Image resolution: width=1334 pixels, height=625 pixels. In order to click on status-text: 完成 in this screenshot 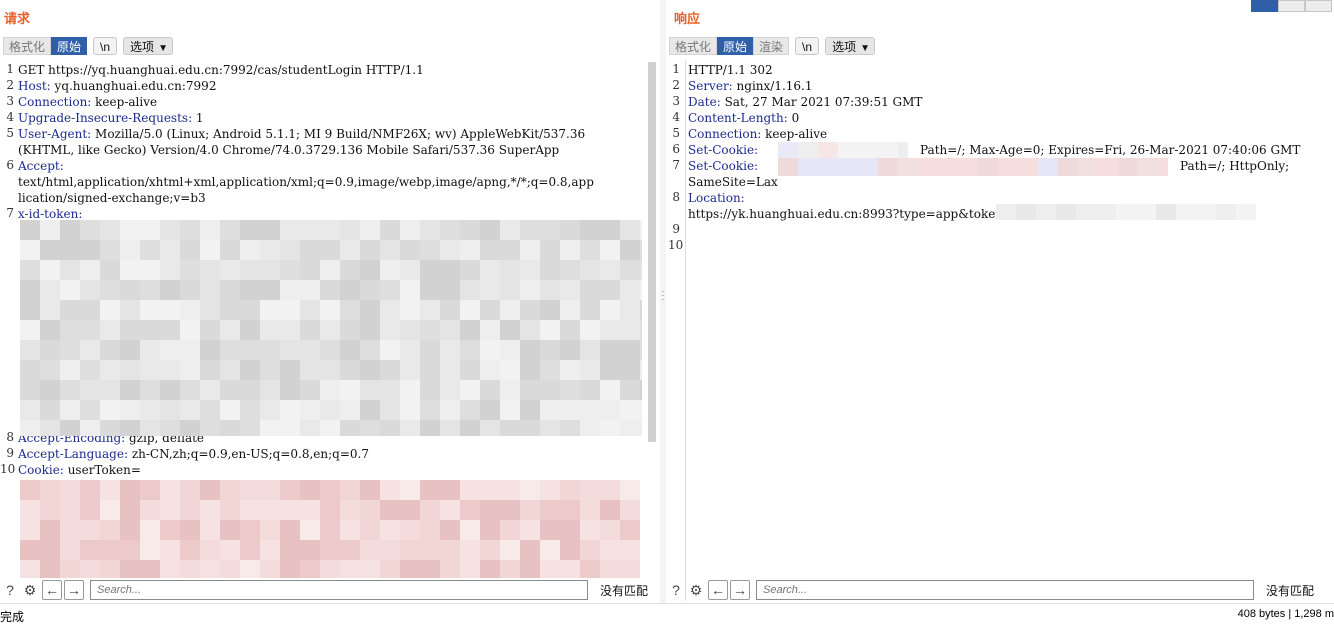, I will do `click(12, 617)`.